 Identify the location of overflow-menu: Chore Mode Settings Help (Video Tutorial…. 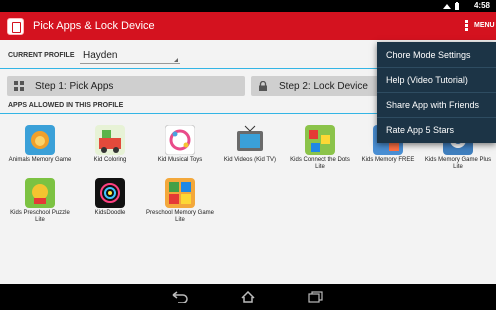
(436, 92).